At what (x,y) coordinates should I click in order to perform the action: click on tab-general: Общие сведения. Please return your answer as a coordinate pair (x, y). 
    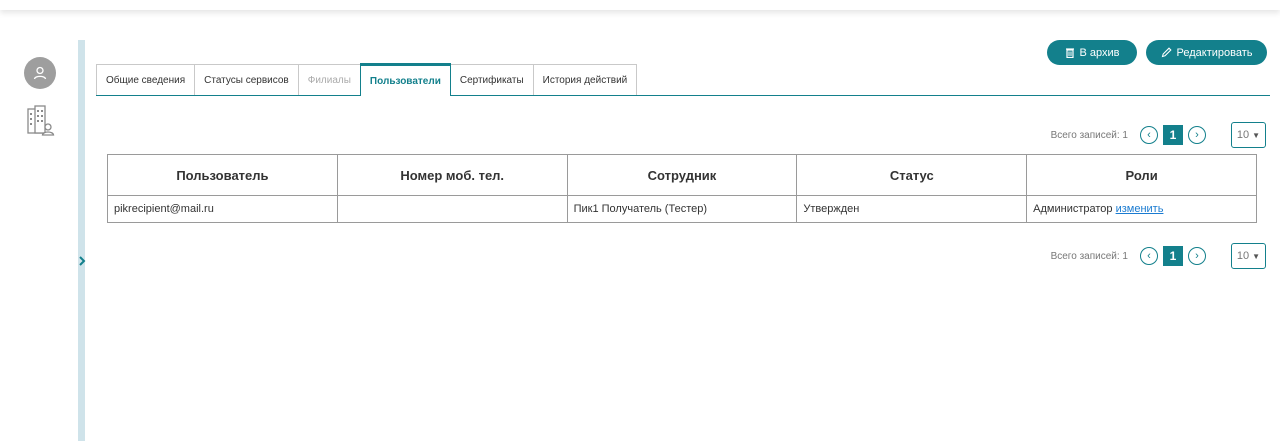
    Looking at the image, I should click on (146, 80).